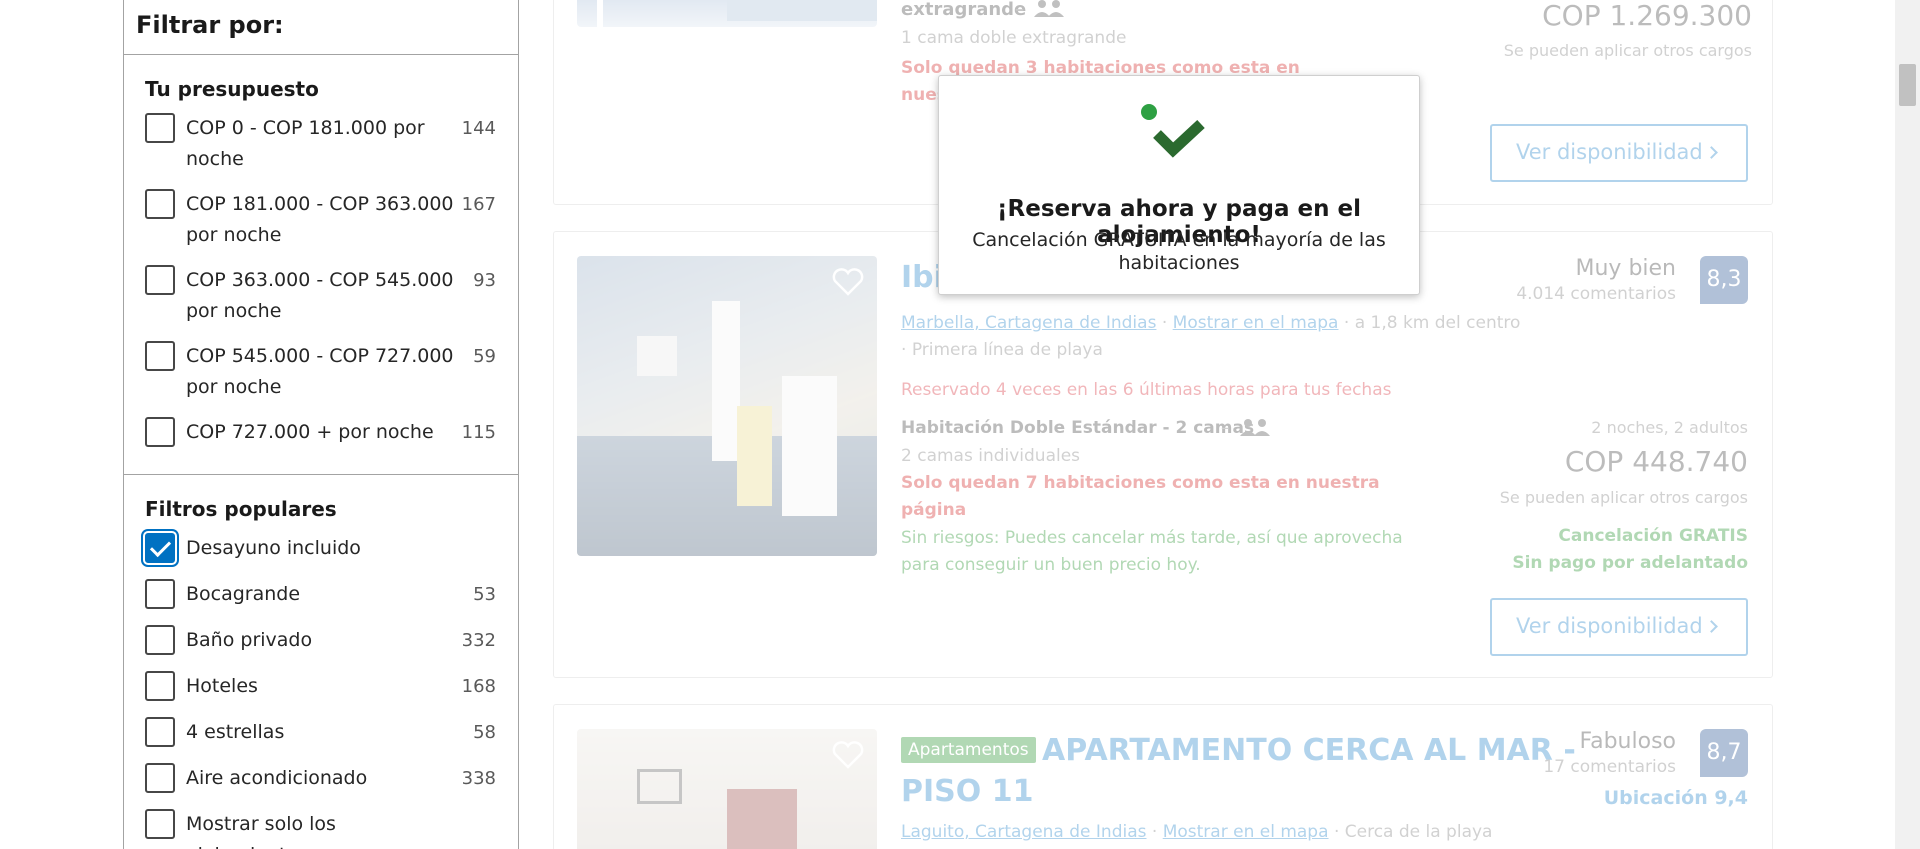 Image resolution: width=1920 pixels, height=849 pixels. I want to click on filter-count: 93, so click(484, 280).